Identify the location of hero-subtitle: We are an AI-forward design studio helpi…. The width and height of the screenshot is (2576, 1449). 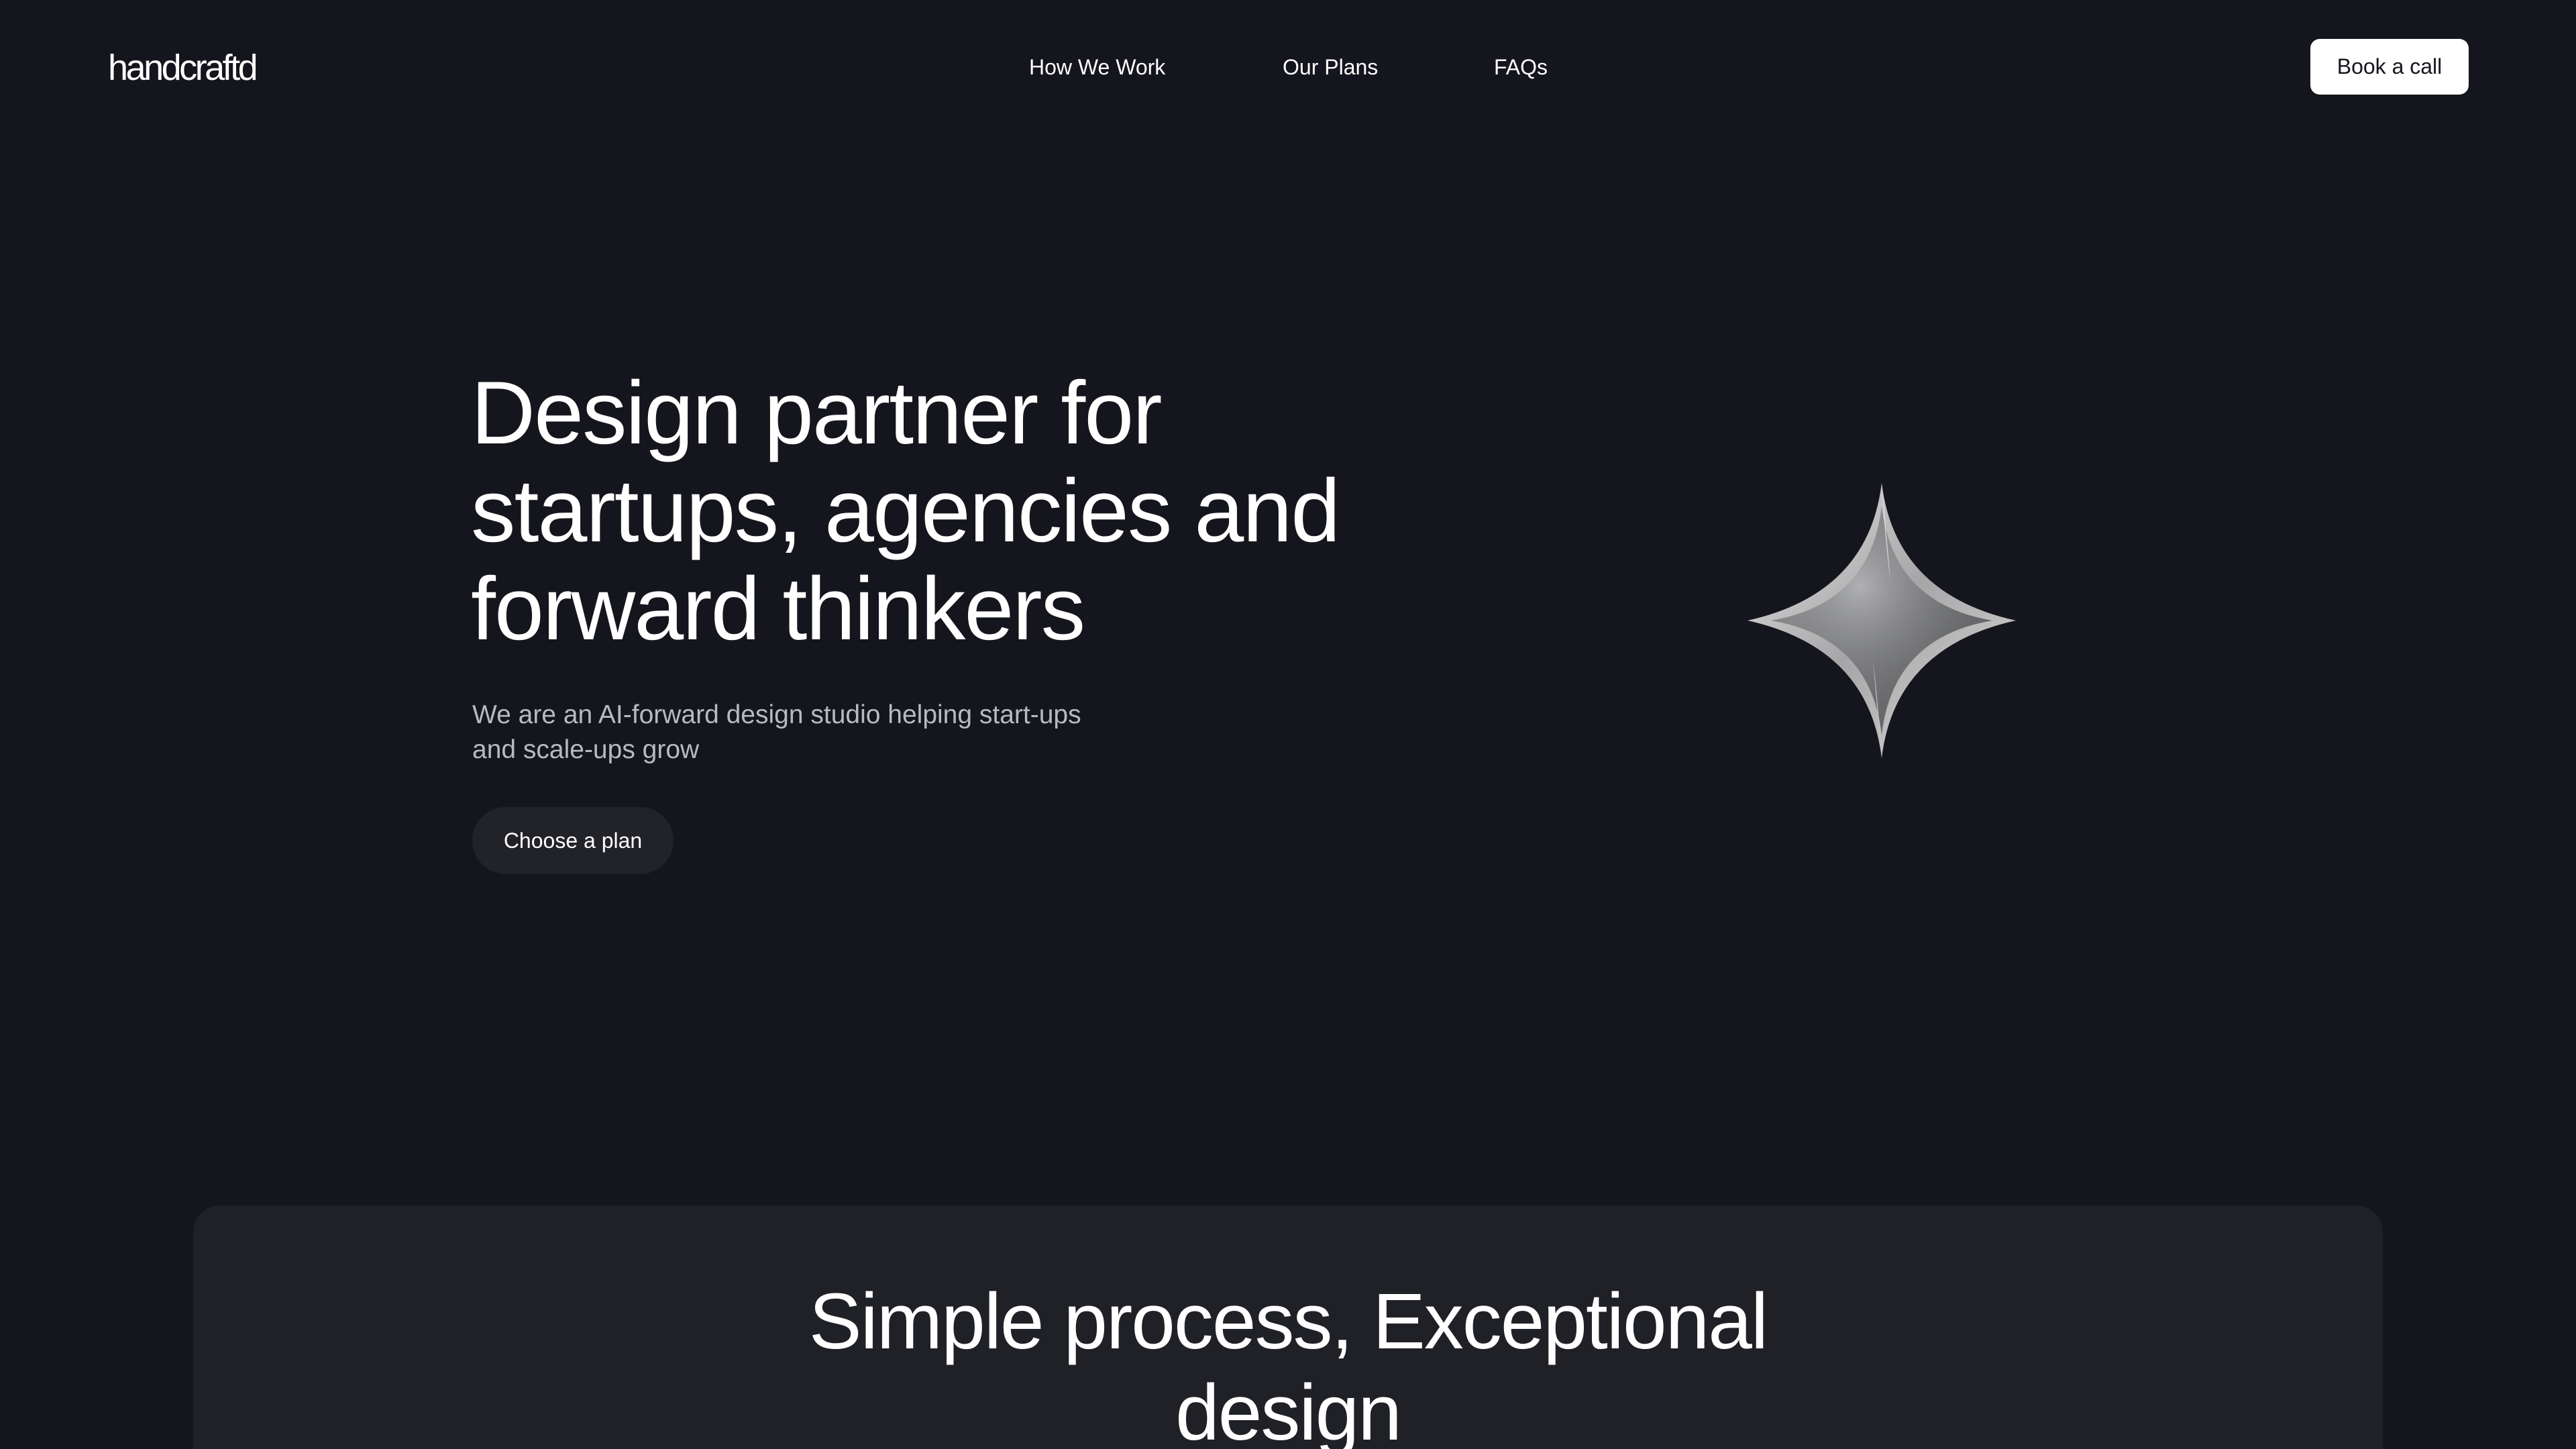
(807, 732).